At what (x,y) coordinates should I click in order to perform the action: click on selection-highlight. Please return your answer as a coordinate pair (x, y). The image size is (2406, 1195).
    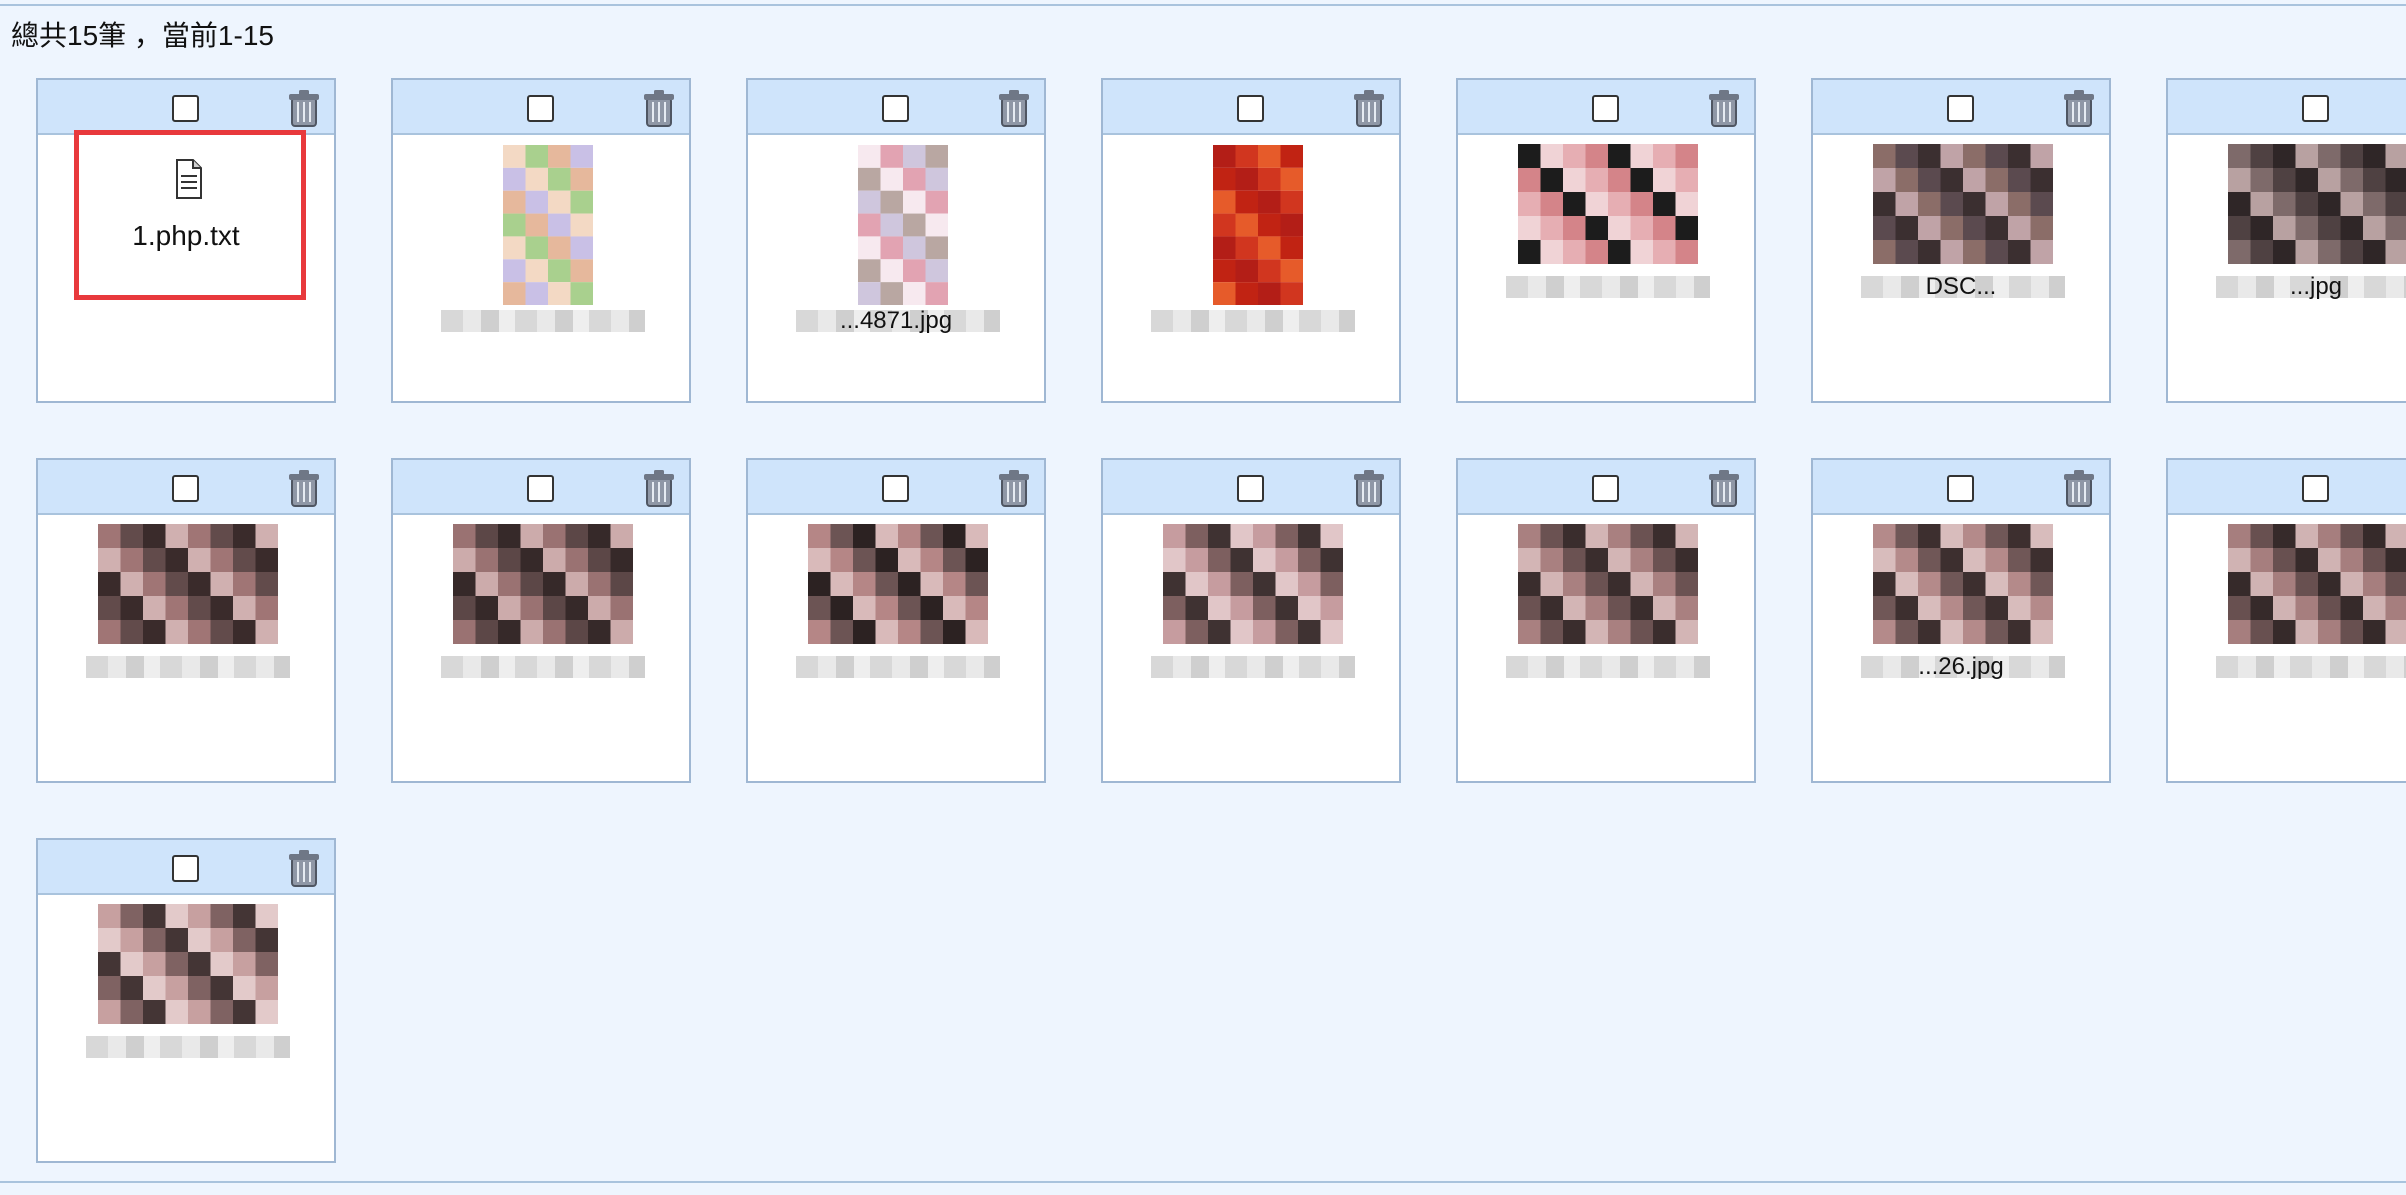
    Looking at the image, I should click on (190, 215).